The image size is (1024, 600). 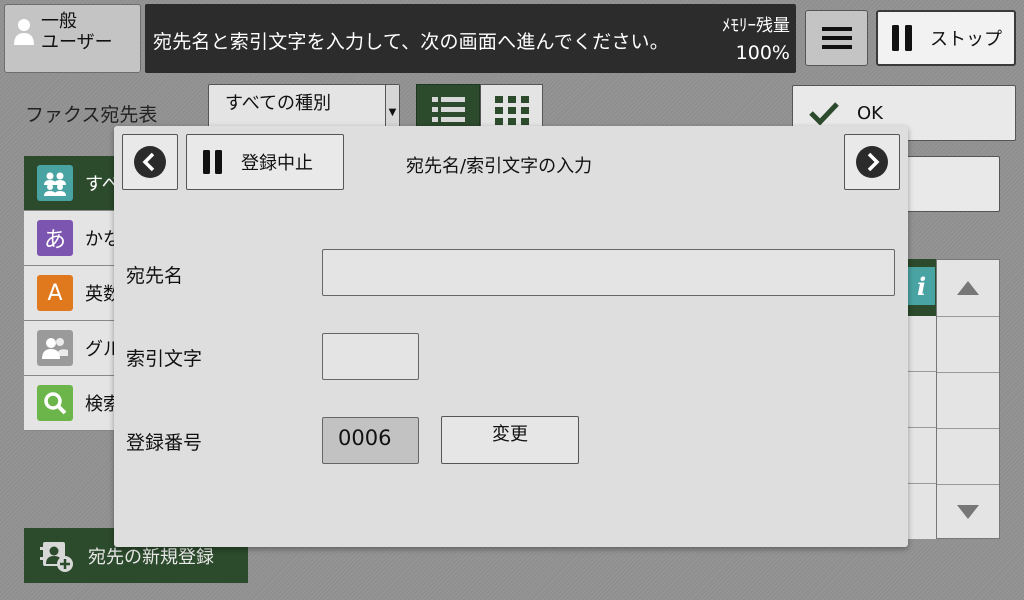 I want to click on sidebar-item-group: グループ, so click(x=70, y=348).